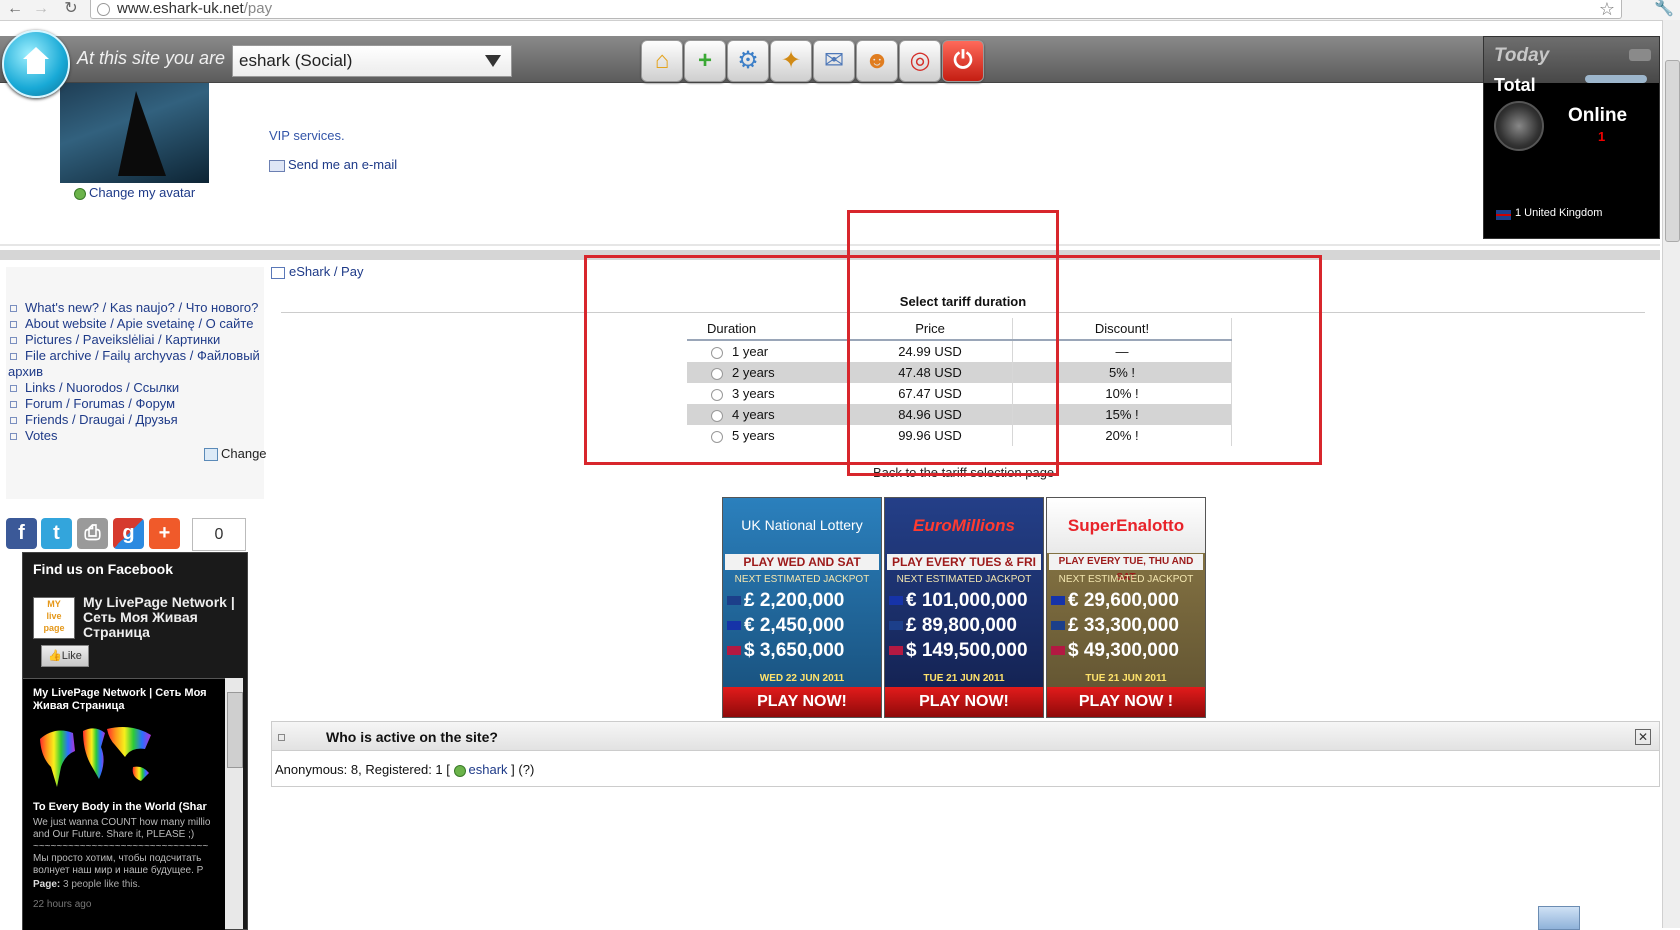  What do you see at coordinates (114, 340) in the screenshot?
I see `menu-item-pictures: Pictures / Paveikslėliai / Картинки` at bounding box center [114, 340].